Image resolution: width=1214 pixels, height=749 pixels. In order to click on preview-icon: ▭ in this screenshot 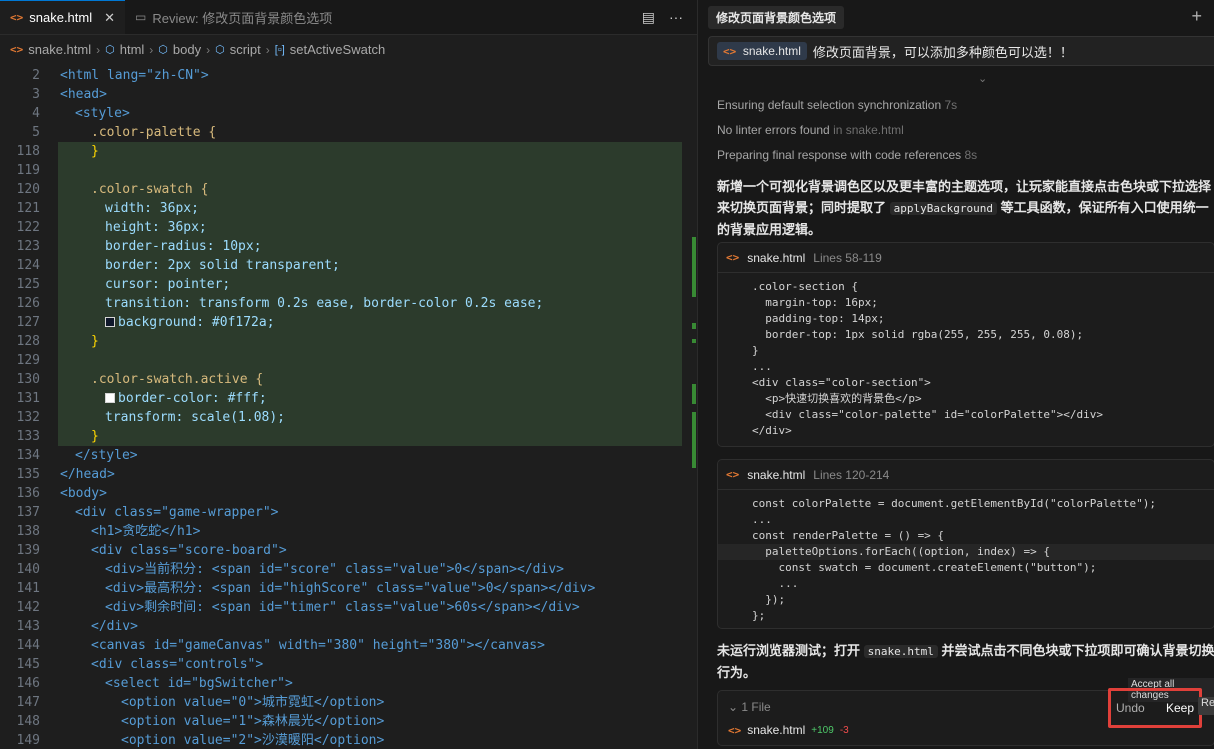, I will do `click(141, 17)`.